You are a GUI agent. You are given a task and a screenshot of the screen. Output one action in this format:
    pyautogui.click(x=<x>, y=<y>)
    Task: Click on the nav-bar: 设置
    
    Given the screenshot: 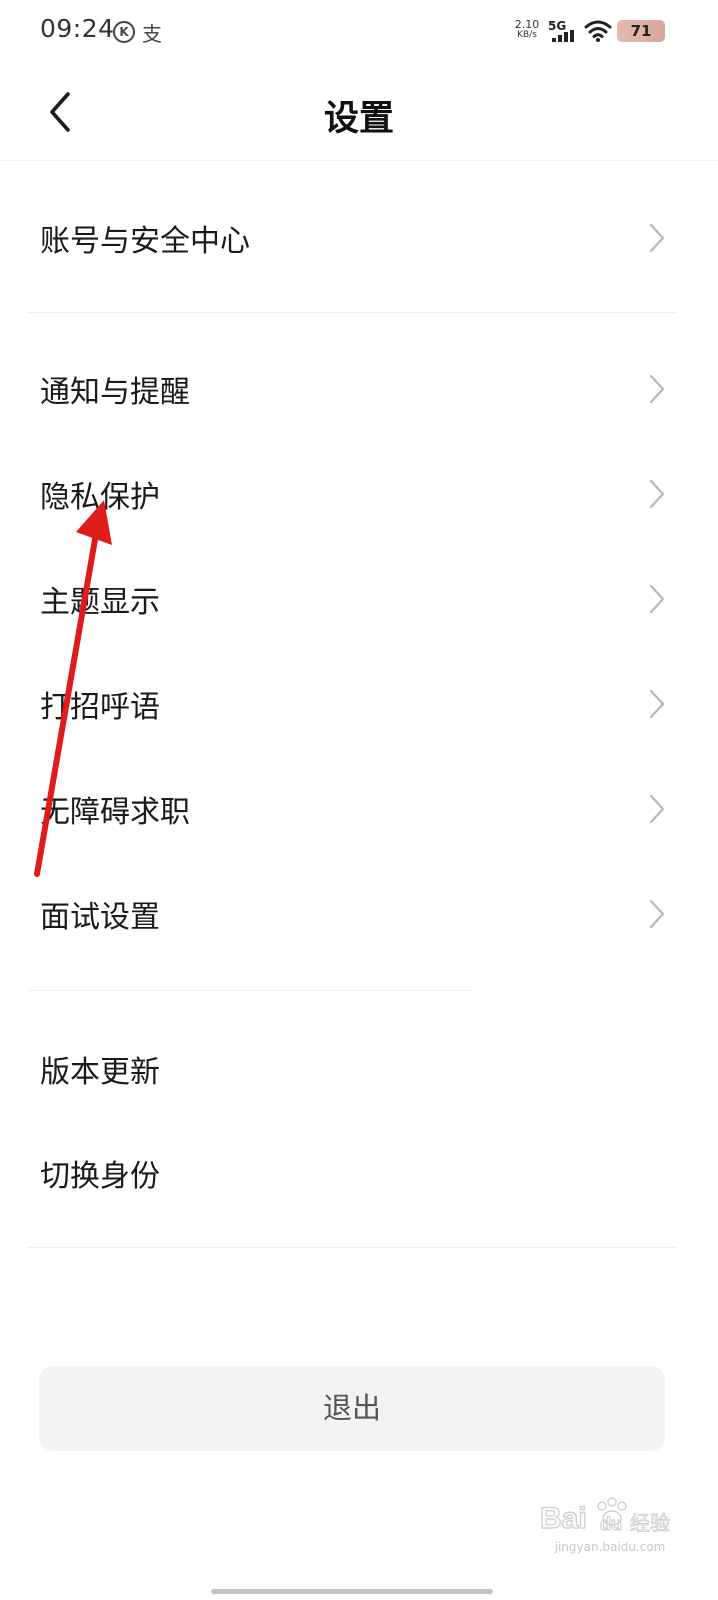 What is the action you would take?
    pyautogui.click(x=359, y=112)
    